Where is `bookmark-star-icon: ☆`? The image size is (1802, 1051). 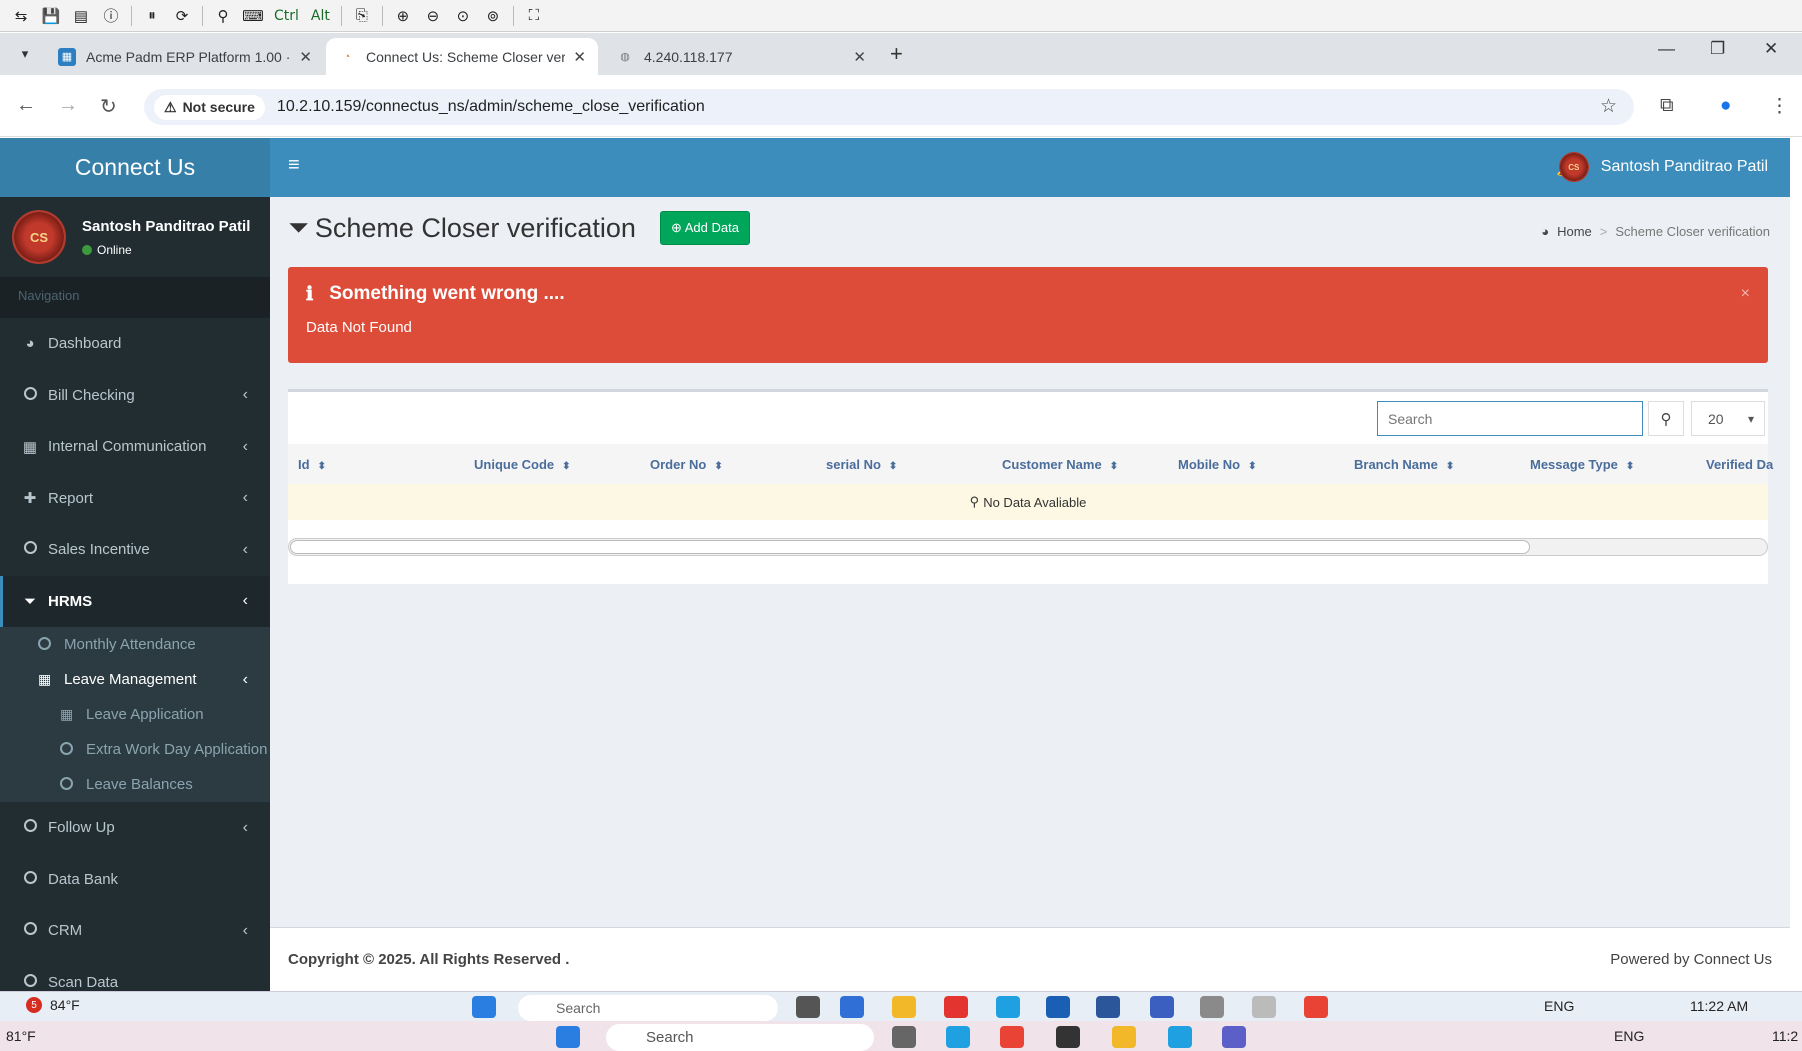
bookmark-star-icon: ☆ is located at coordinates (1608, 106).